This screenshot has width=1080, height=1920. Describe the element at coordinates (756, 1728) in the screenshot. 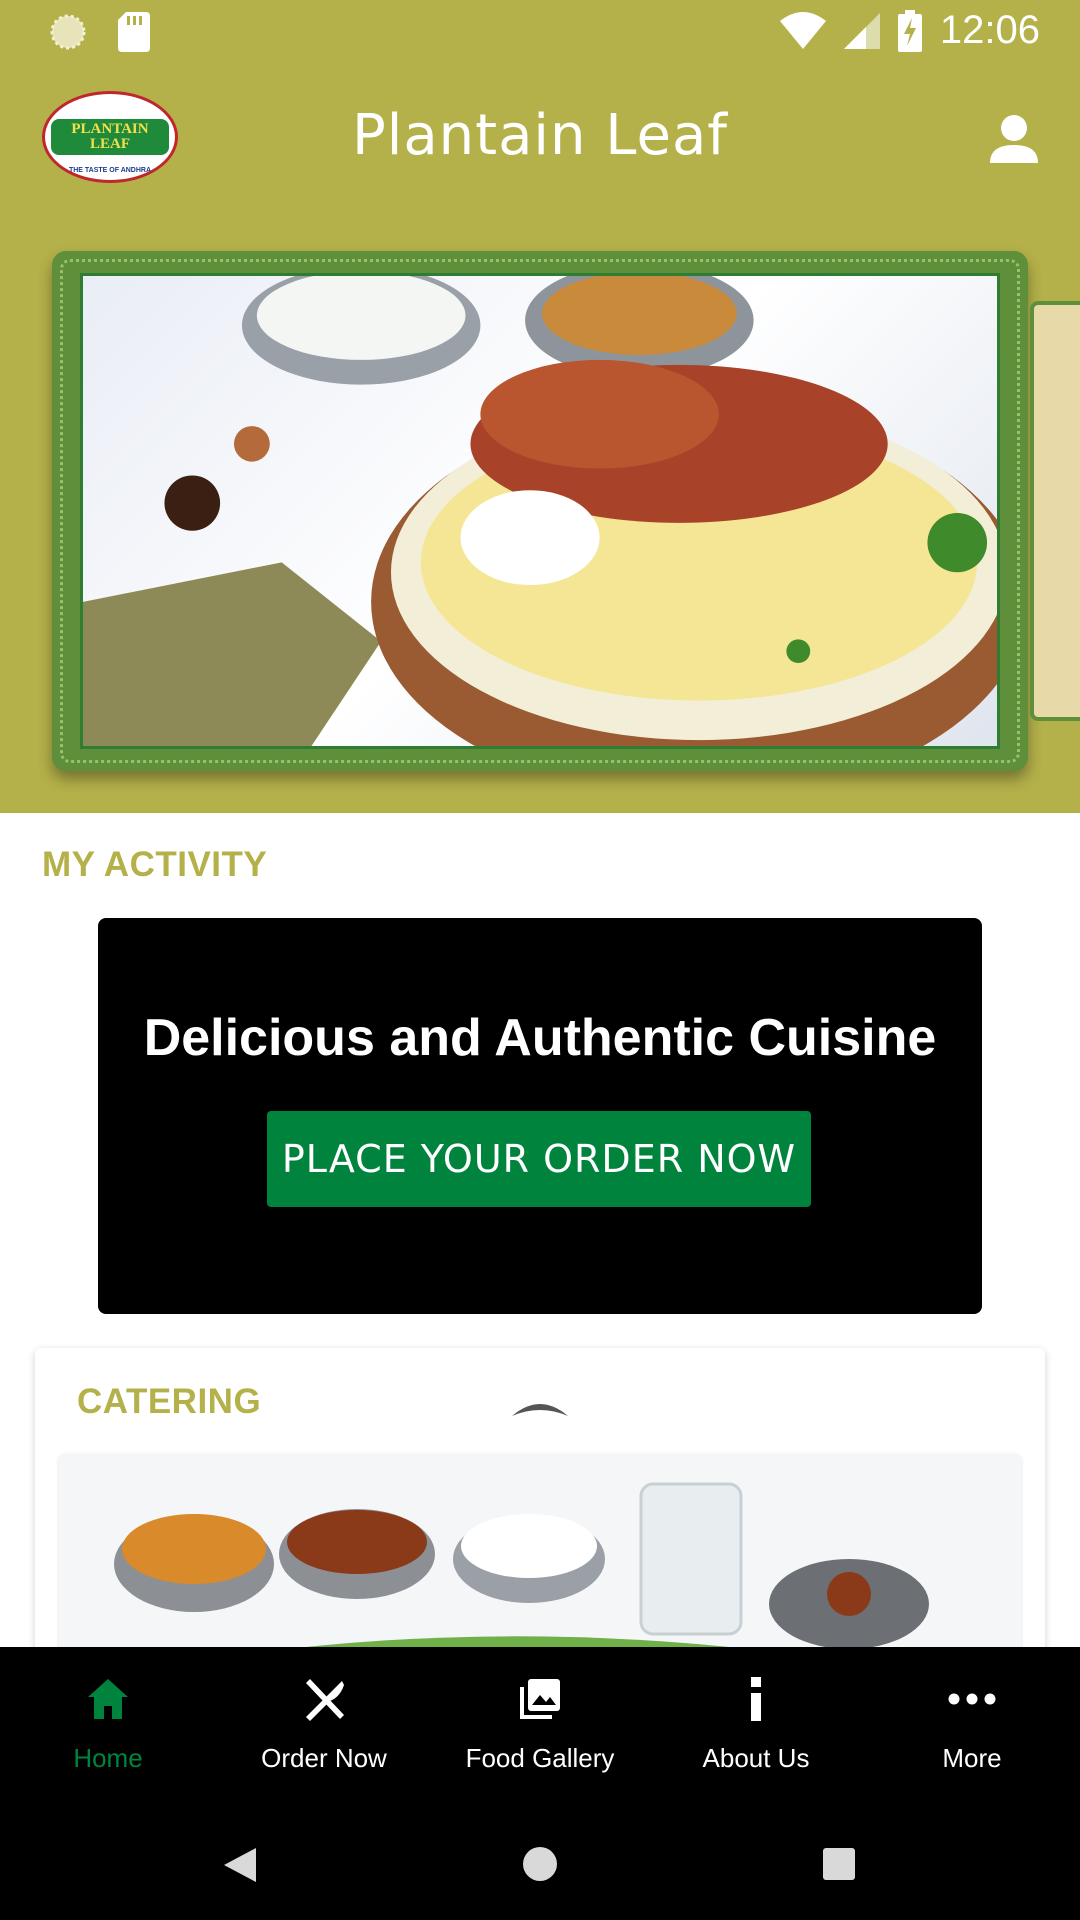

I see `nav-item-about-us: About Us` at that location.